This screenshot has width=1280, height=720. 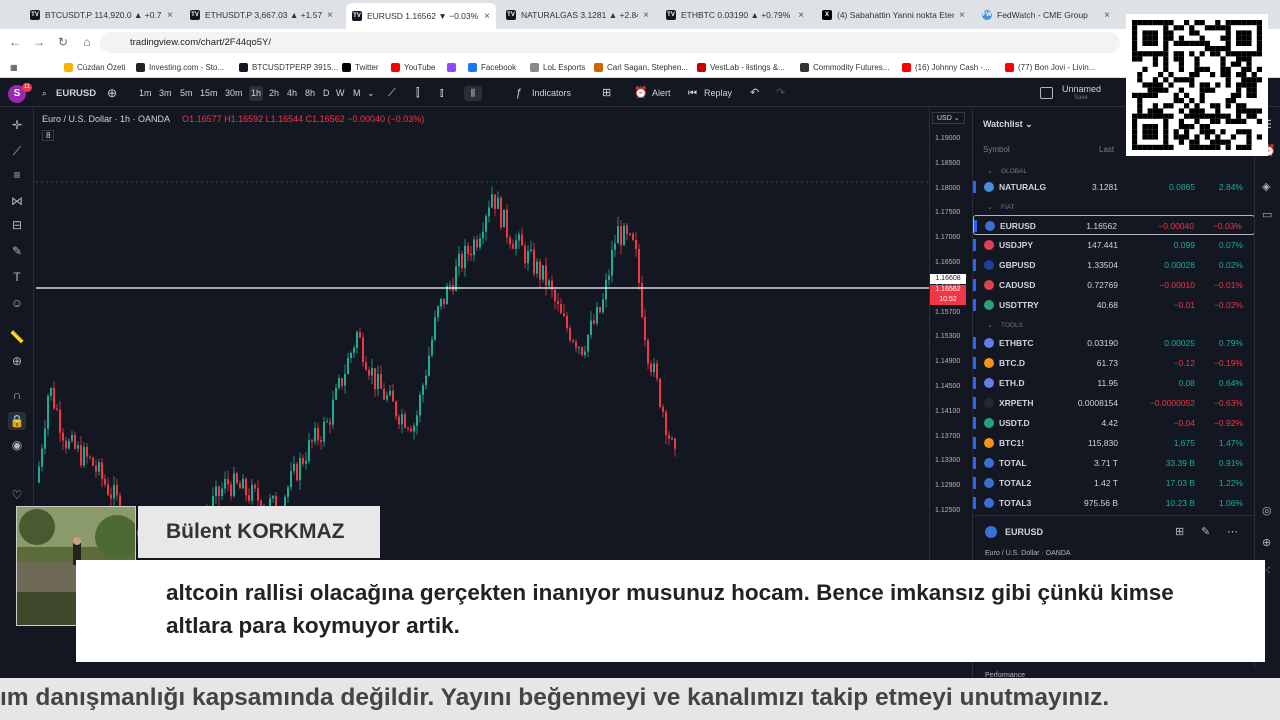 What do you see at coordinates (14, 67) in the screenshot?
I see `apps-icon: ▦` at bounding box center [14, 67].